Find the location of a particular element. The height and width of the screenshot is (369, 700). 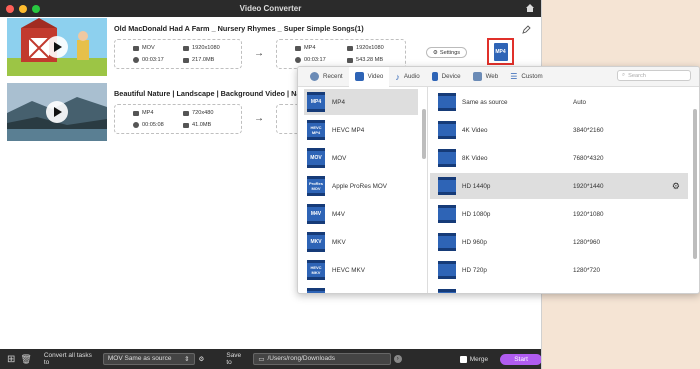

settings-button: ⚙ Settings is located at coordinates (446, 52).